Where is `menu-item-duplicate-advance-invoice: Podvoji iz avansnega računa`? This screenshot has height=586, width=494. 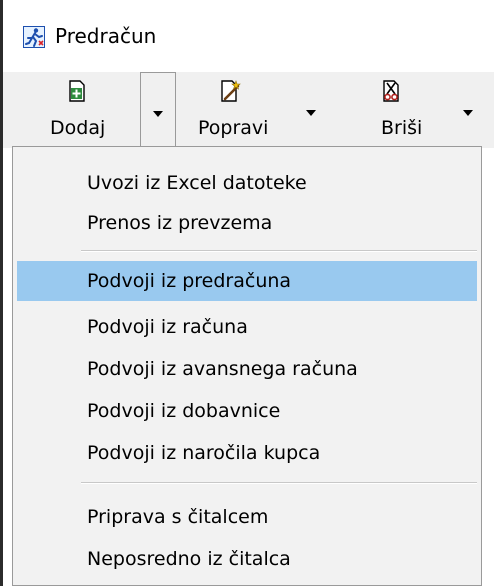 menu-item-duplicate-advance-invoice: Podvoji iz avansnega računa is located at coordinates (247, 369).